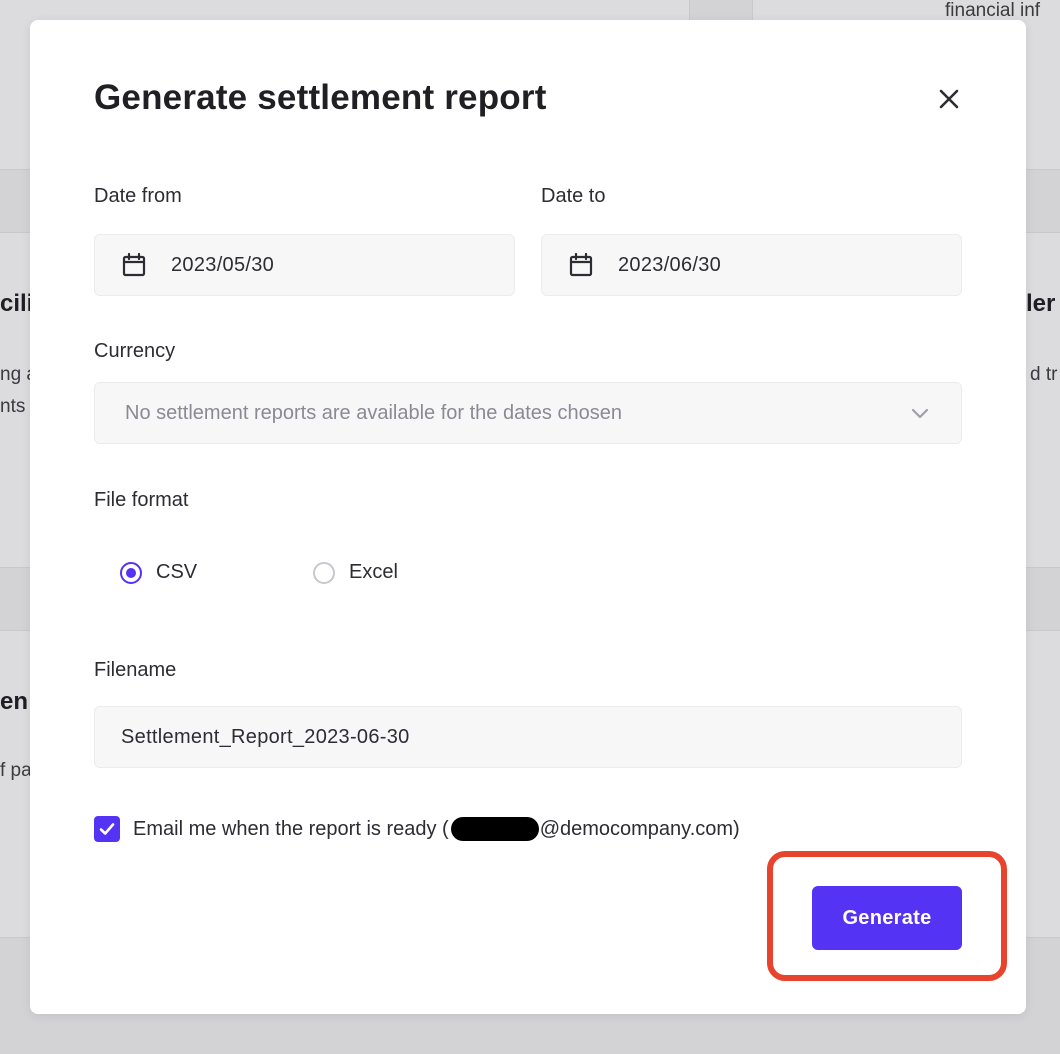 The height and width of the screenshot is (1054, 1060). What do you see at coordinates (320, 97) in the screenshot?
I see `modal-title: Generate settlement report` at bounding box center [320, 97].